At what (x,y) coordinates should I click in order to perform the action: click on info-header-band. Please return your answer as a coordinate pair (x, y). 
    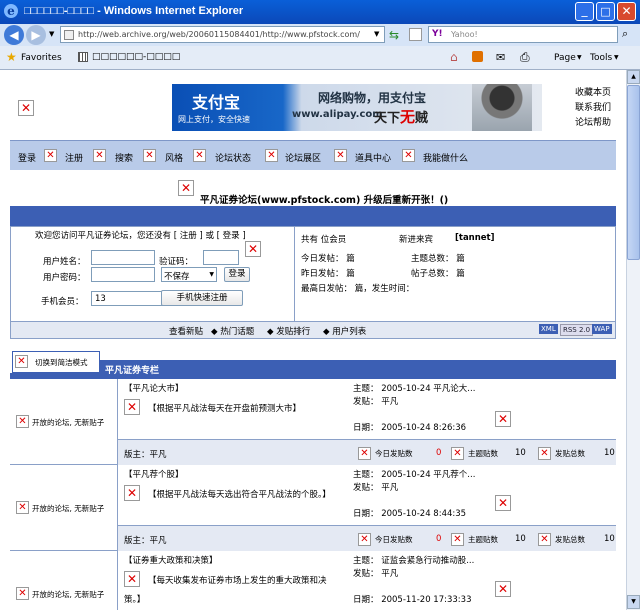
    Looking at the image, I should click on (313, 216).